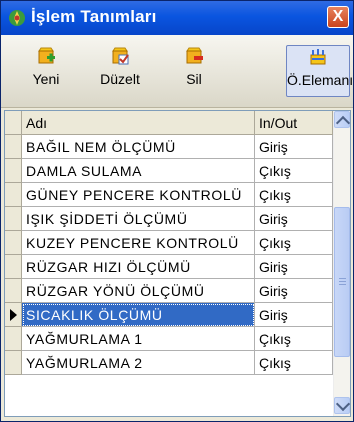  Describe the element at coordinates (138, 291) in the screenshot. I see `cell-name: RÜZGAR YÖNÜ ÖLÇÜMÜ` at that location.